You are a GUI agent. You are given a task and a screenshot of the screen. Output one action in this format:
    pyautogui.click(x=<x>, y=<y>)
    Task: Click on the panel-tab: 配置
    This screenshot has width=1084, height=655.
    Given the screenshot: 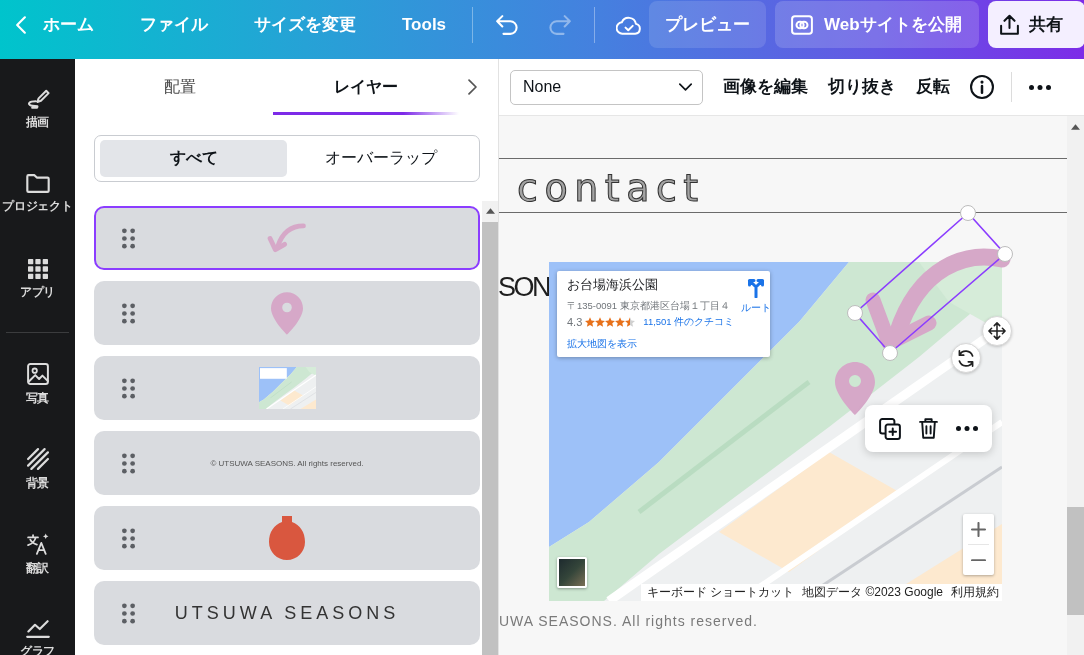 What is the action you would take?
    pyautogui.click(x=180, y=87)
    